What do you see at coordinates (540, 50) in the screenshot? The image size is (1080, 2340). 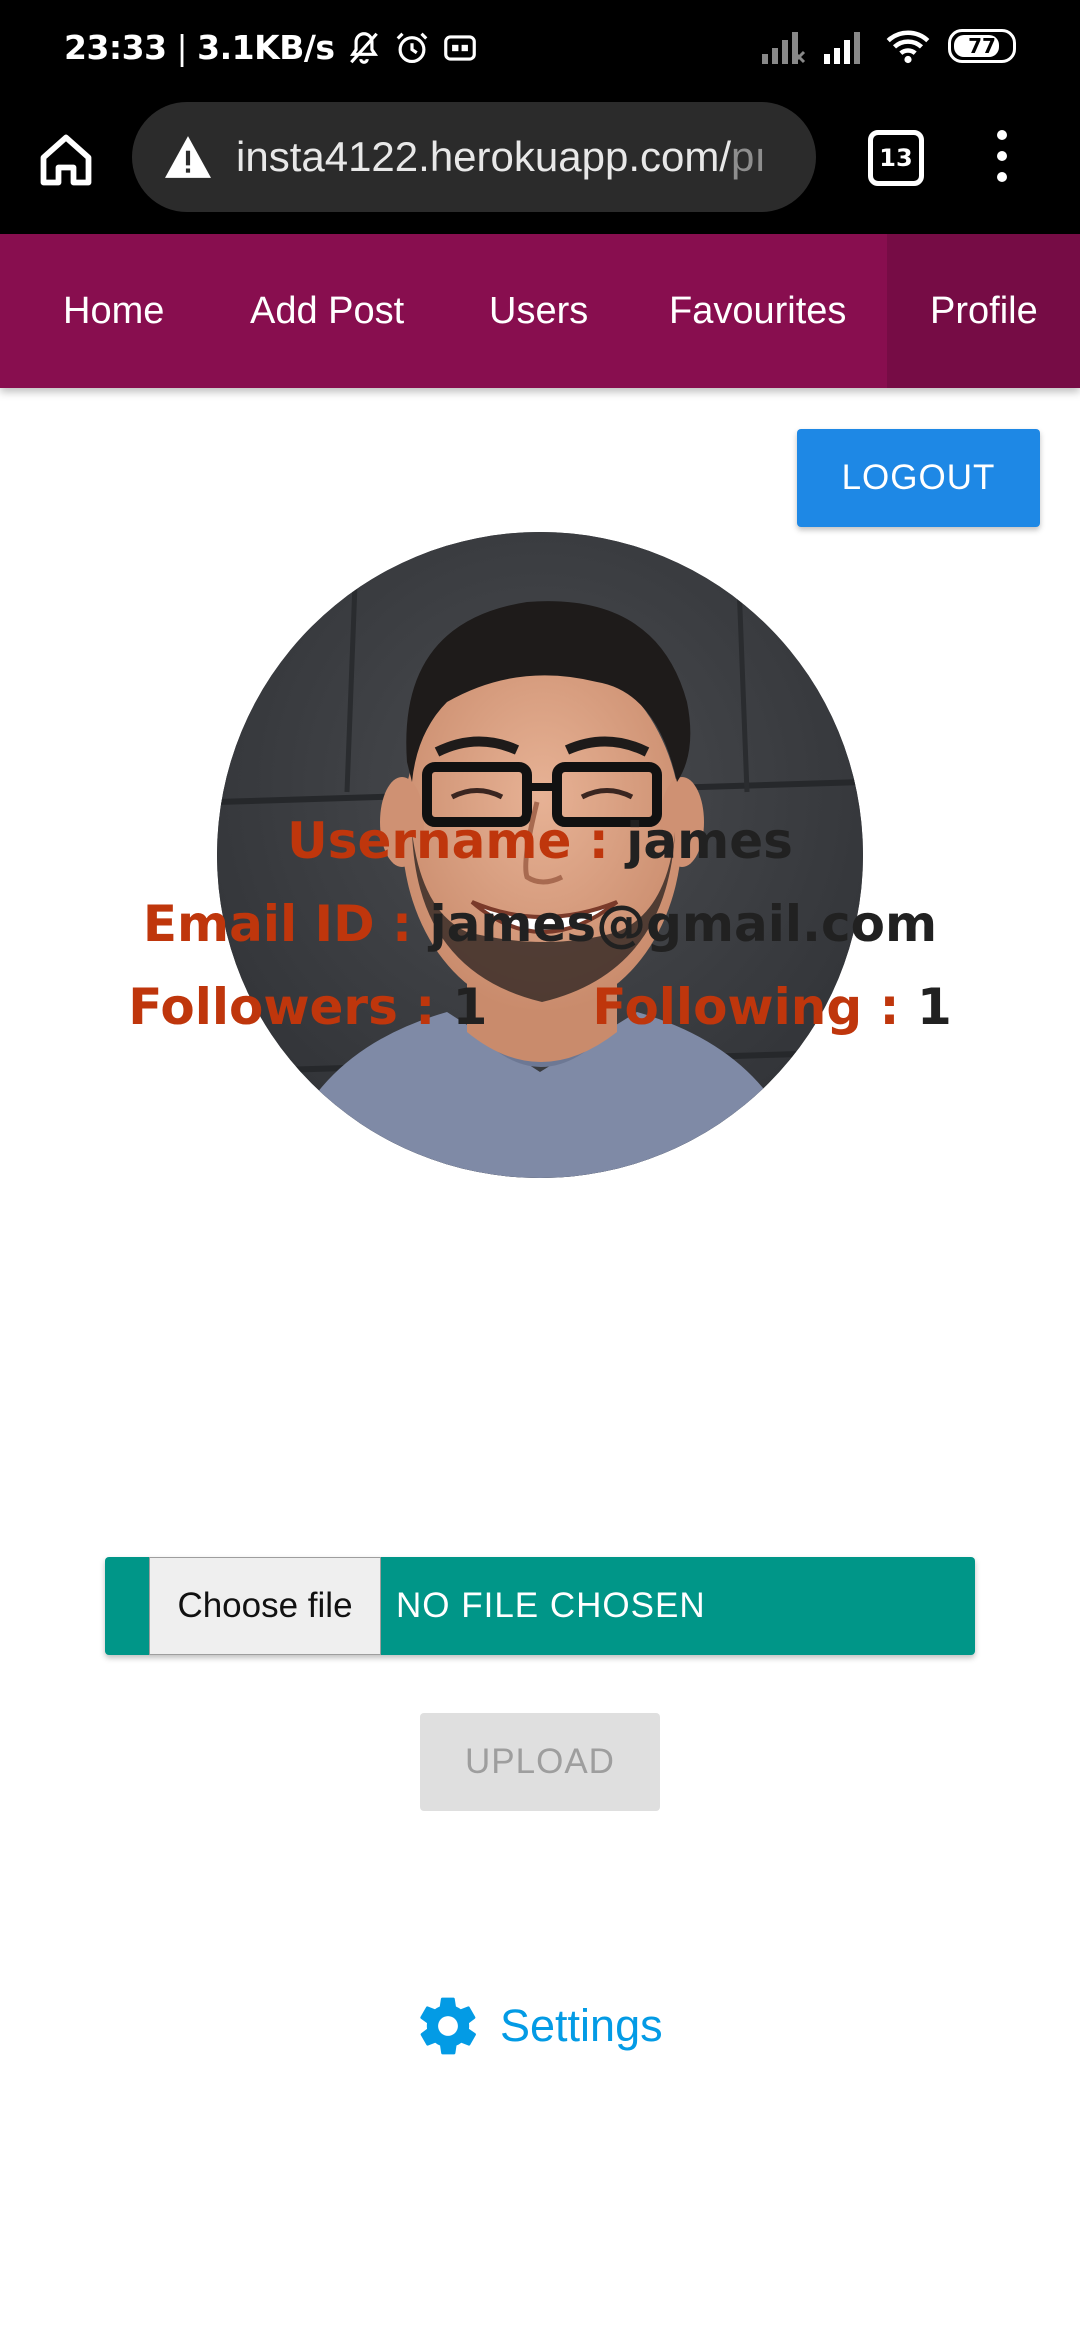 I see `status-bar: 23:33 | 3.1KB/s 77` at bounding box center [540, 50].